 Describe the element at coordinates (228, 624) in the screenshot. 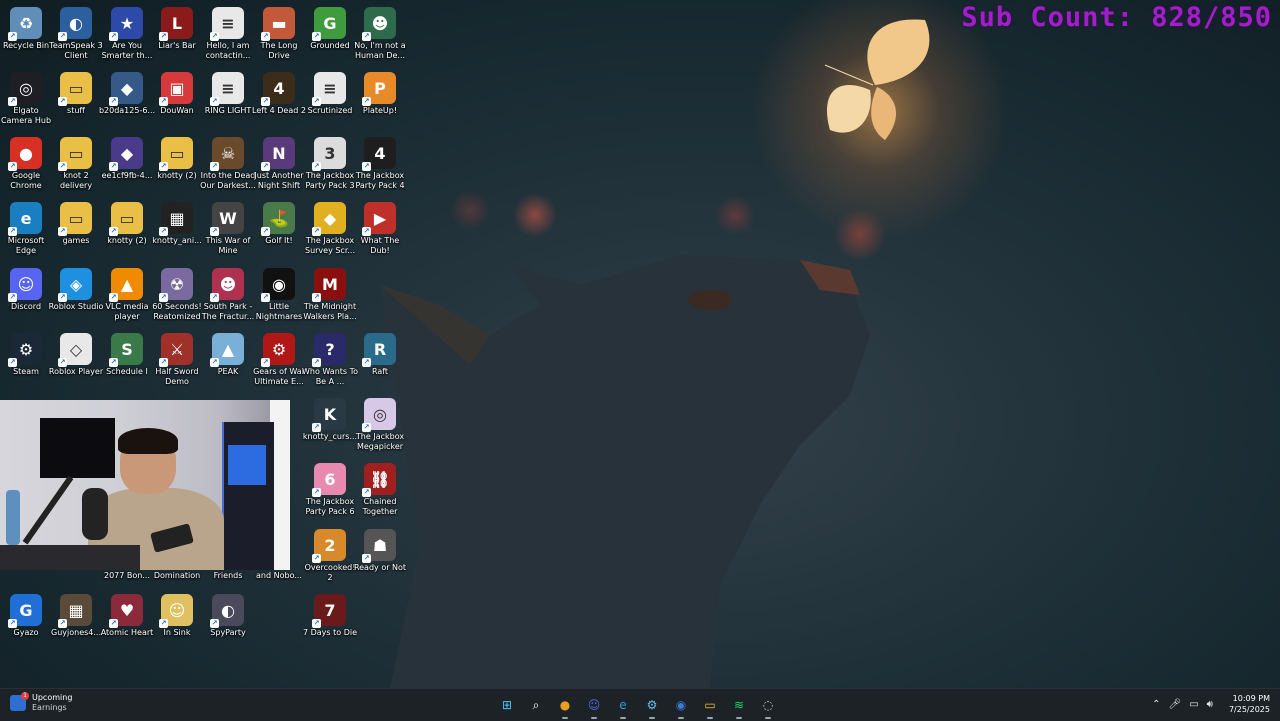

I see `desktop-icon: ◐ ↗ SpyParty` at that location.